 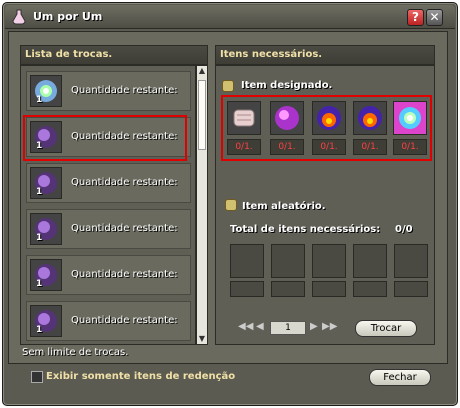 I want to click on help-button: ?, so click(x=415, y=17).